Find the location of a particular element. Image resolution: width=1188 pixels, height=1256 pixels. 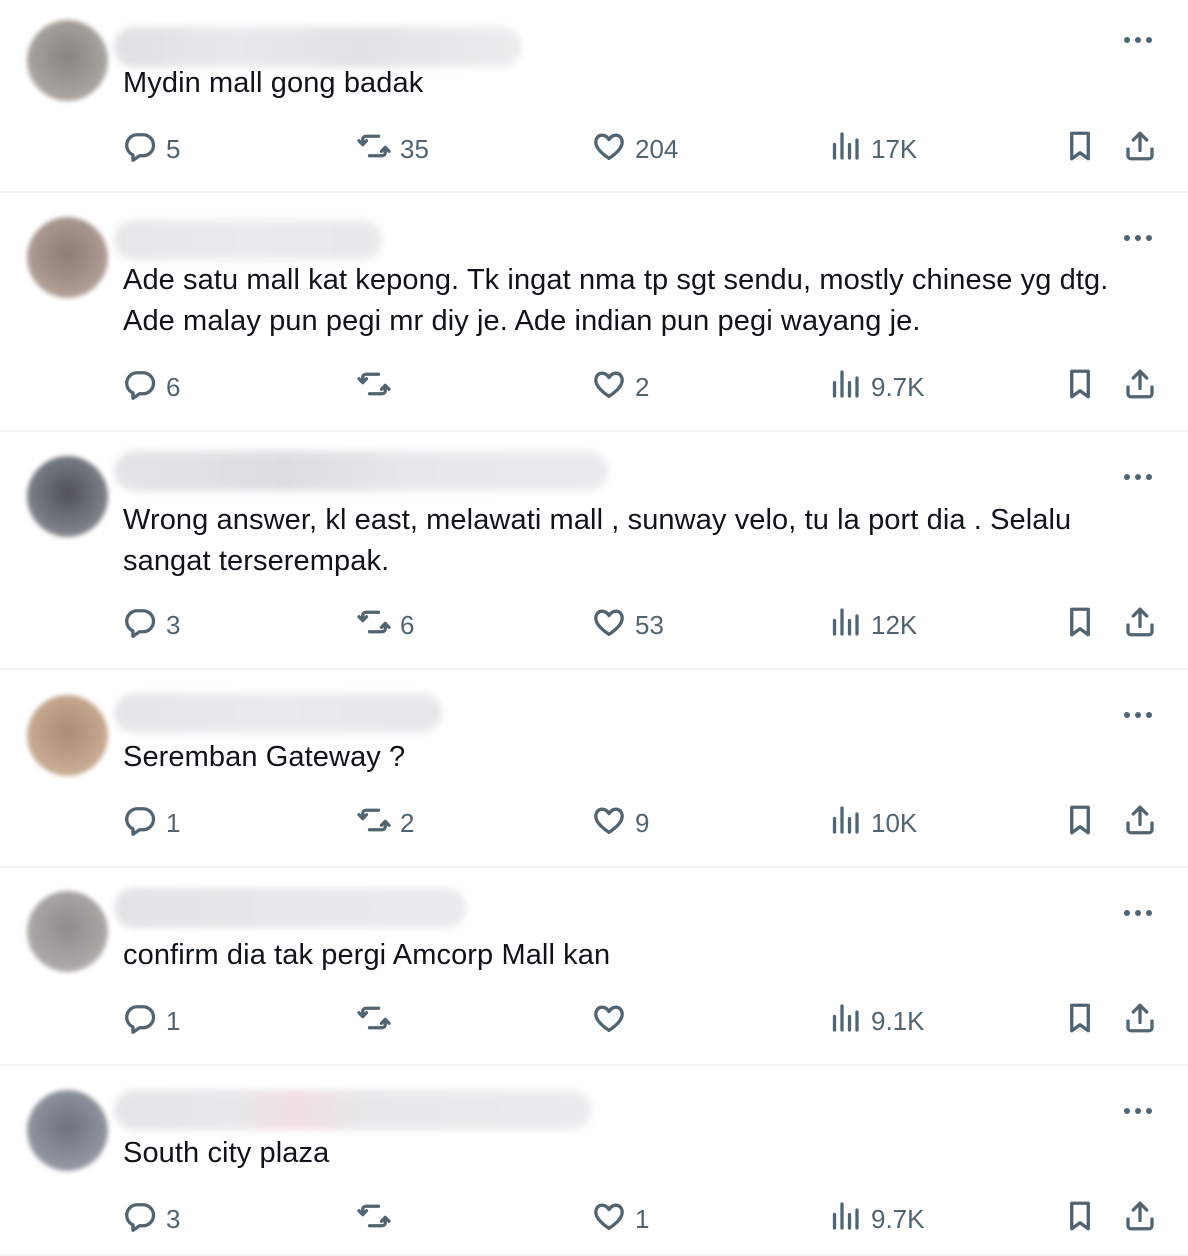

like-button: 9 is located at coordinates (620, 823).